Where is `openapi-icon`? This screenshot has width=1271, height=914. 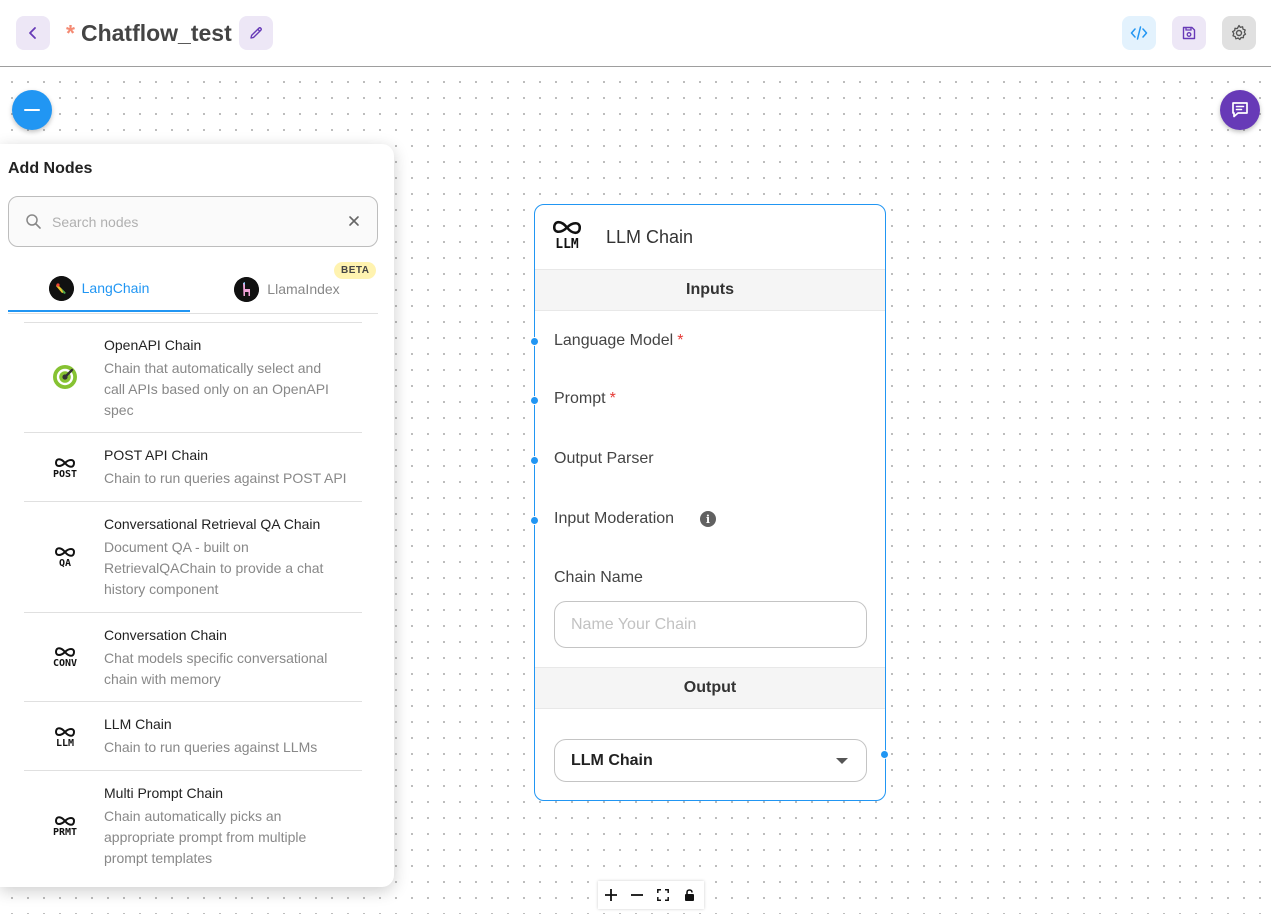
openapi-icon is located at coordinates (65, 377).